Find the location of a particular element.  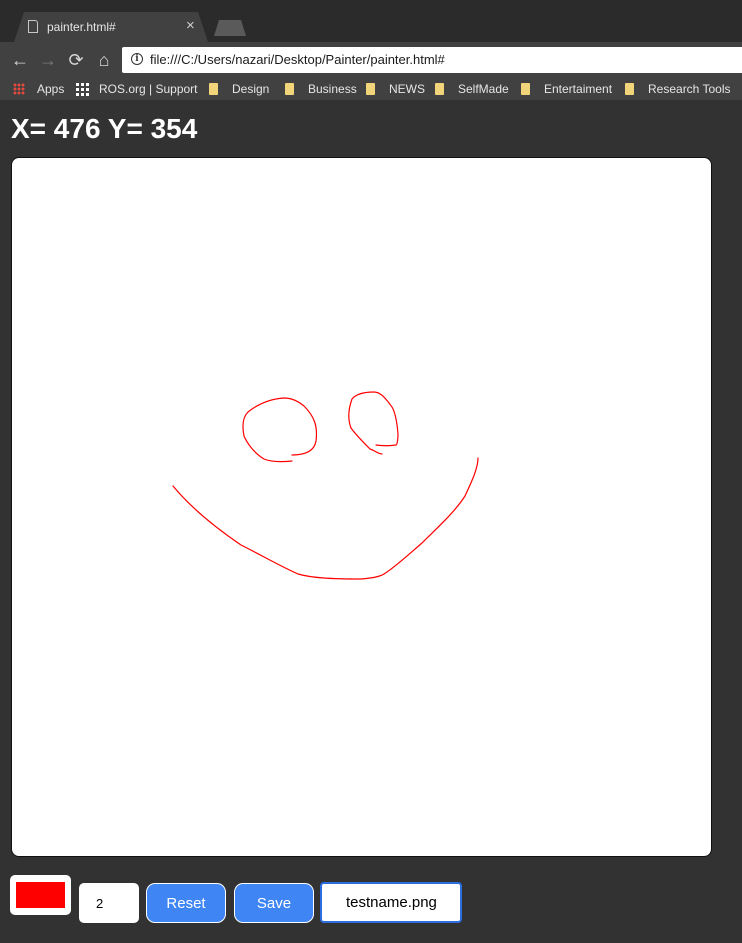

bookmark-ros: ROS.org | Support is located at coordinates (137, 89).